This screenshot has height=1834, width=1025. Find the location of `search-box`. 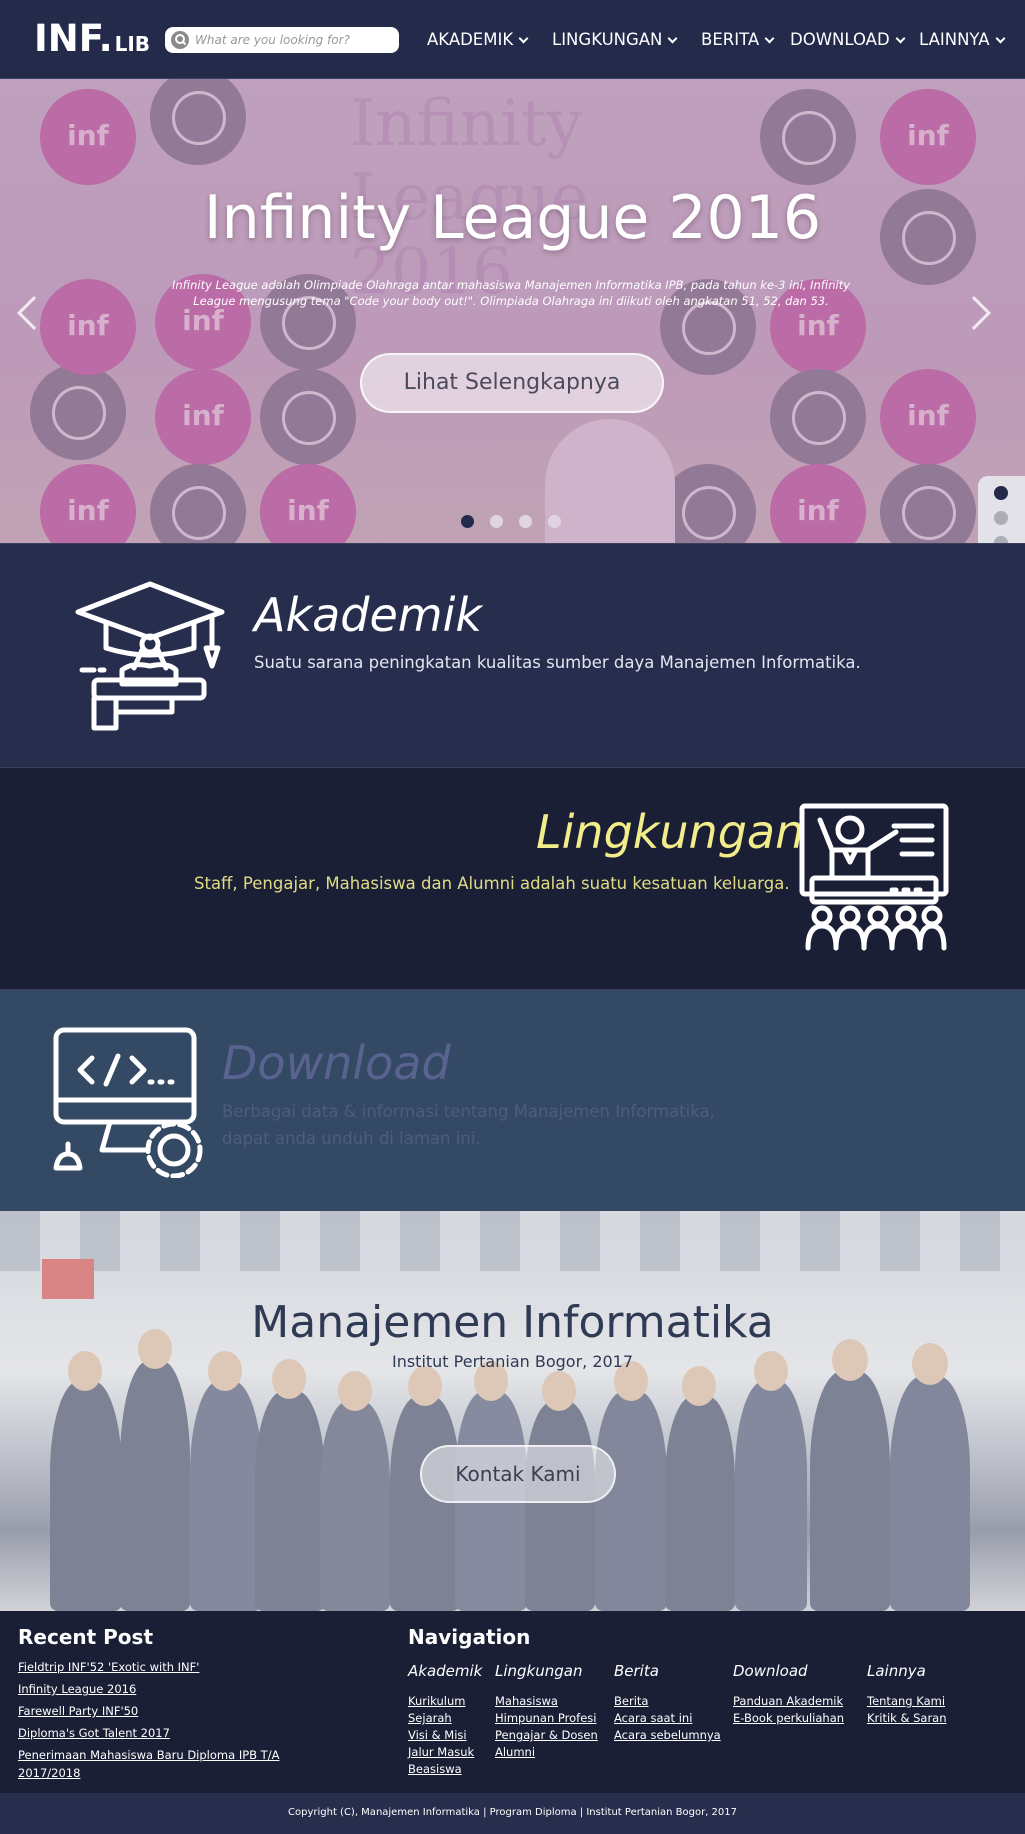

search-box is located at coordinates (282, 40).